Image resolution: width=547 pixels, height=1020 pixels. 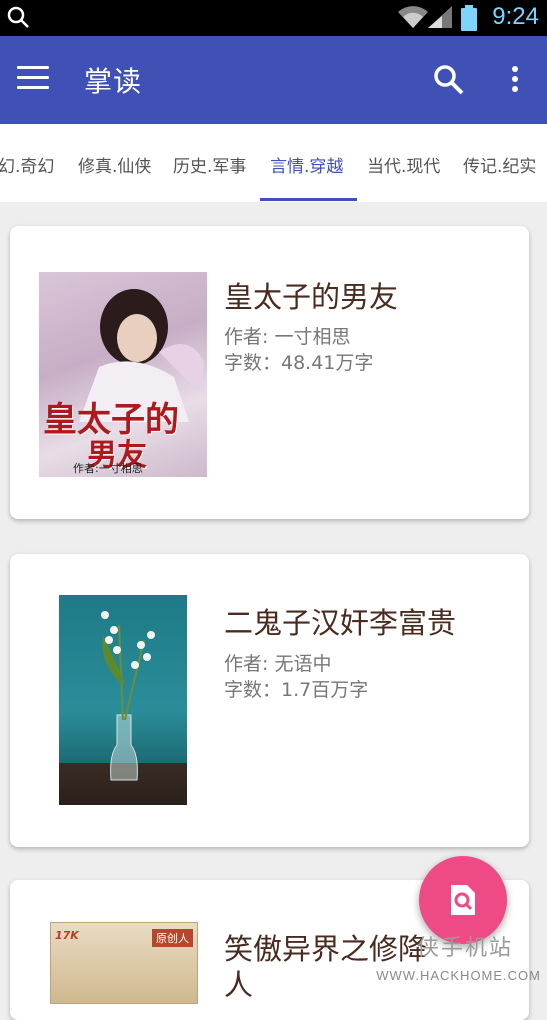 I want to click on menu-icon, so click(x=33, y=79).